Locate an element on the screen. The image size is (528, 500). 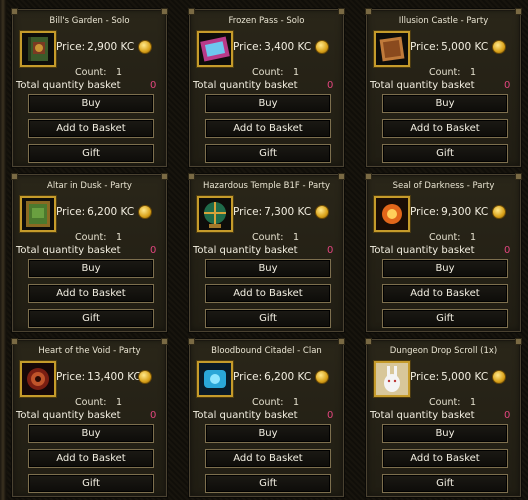
item-title: Altar in Dusk - Party is located at coordinates (89, 186).